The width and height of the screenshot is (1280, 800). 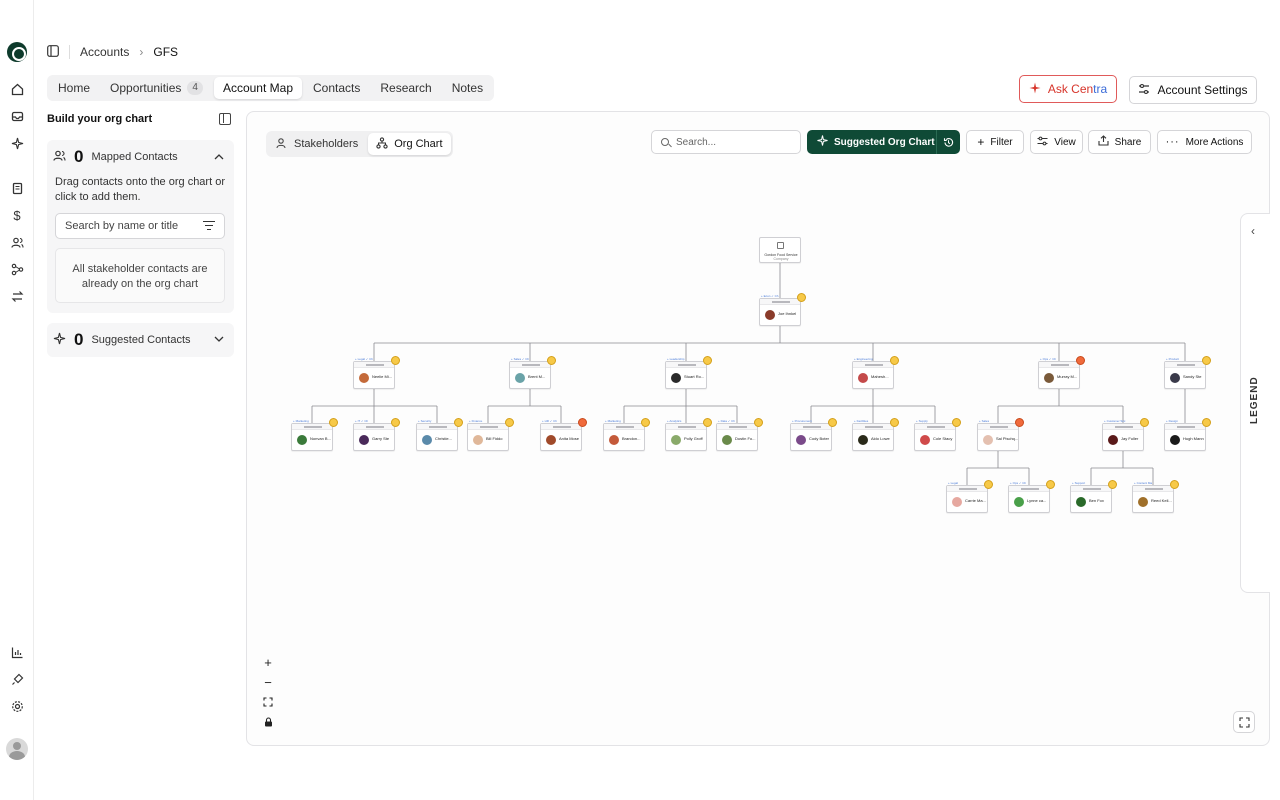 What do you see at coordinates (787, 313) in the screenshot?
I see `person-name: Joe Ihnkel` at bounding box center [787, 313].